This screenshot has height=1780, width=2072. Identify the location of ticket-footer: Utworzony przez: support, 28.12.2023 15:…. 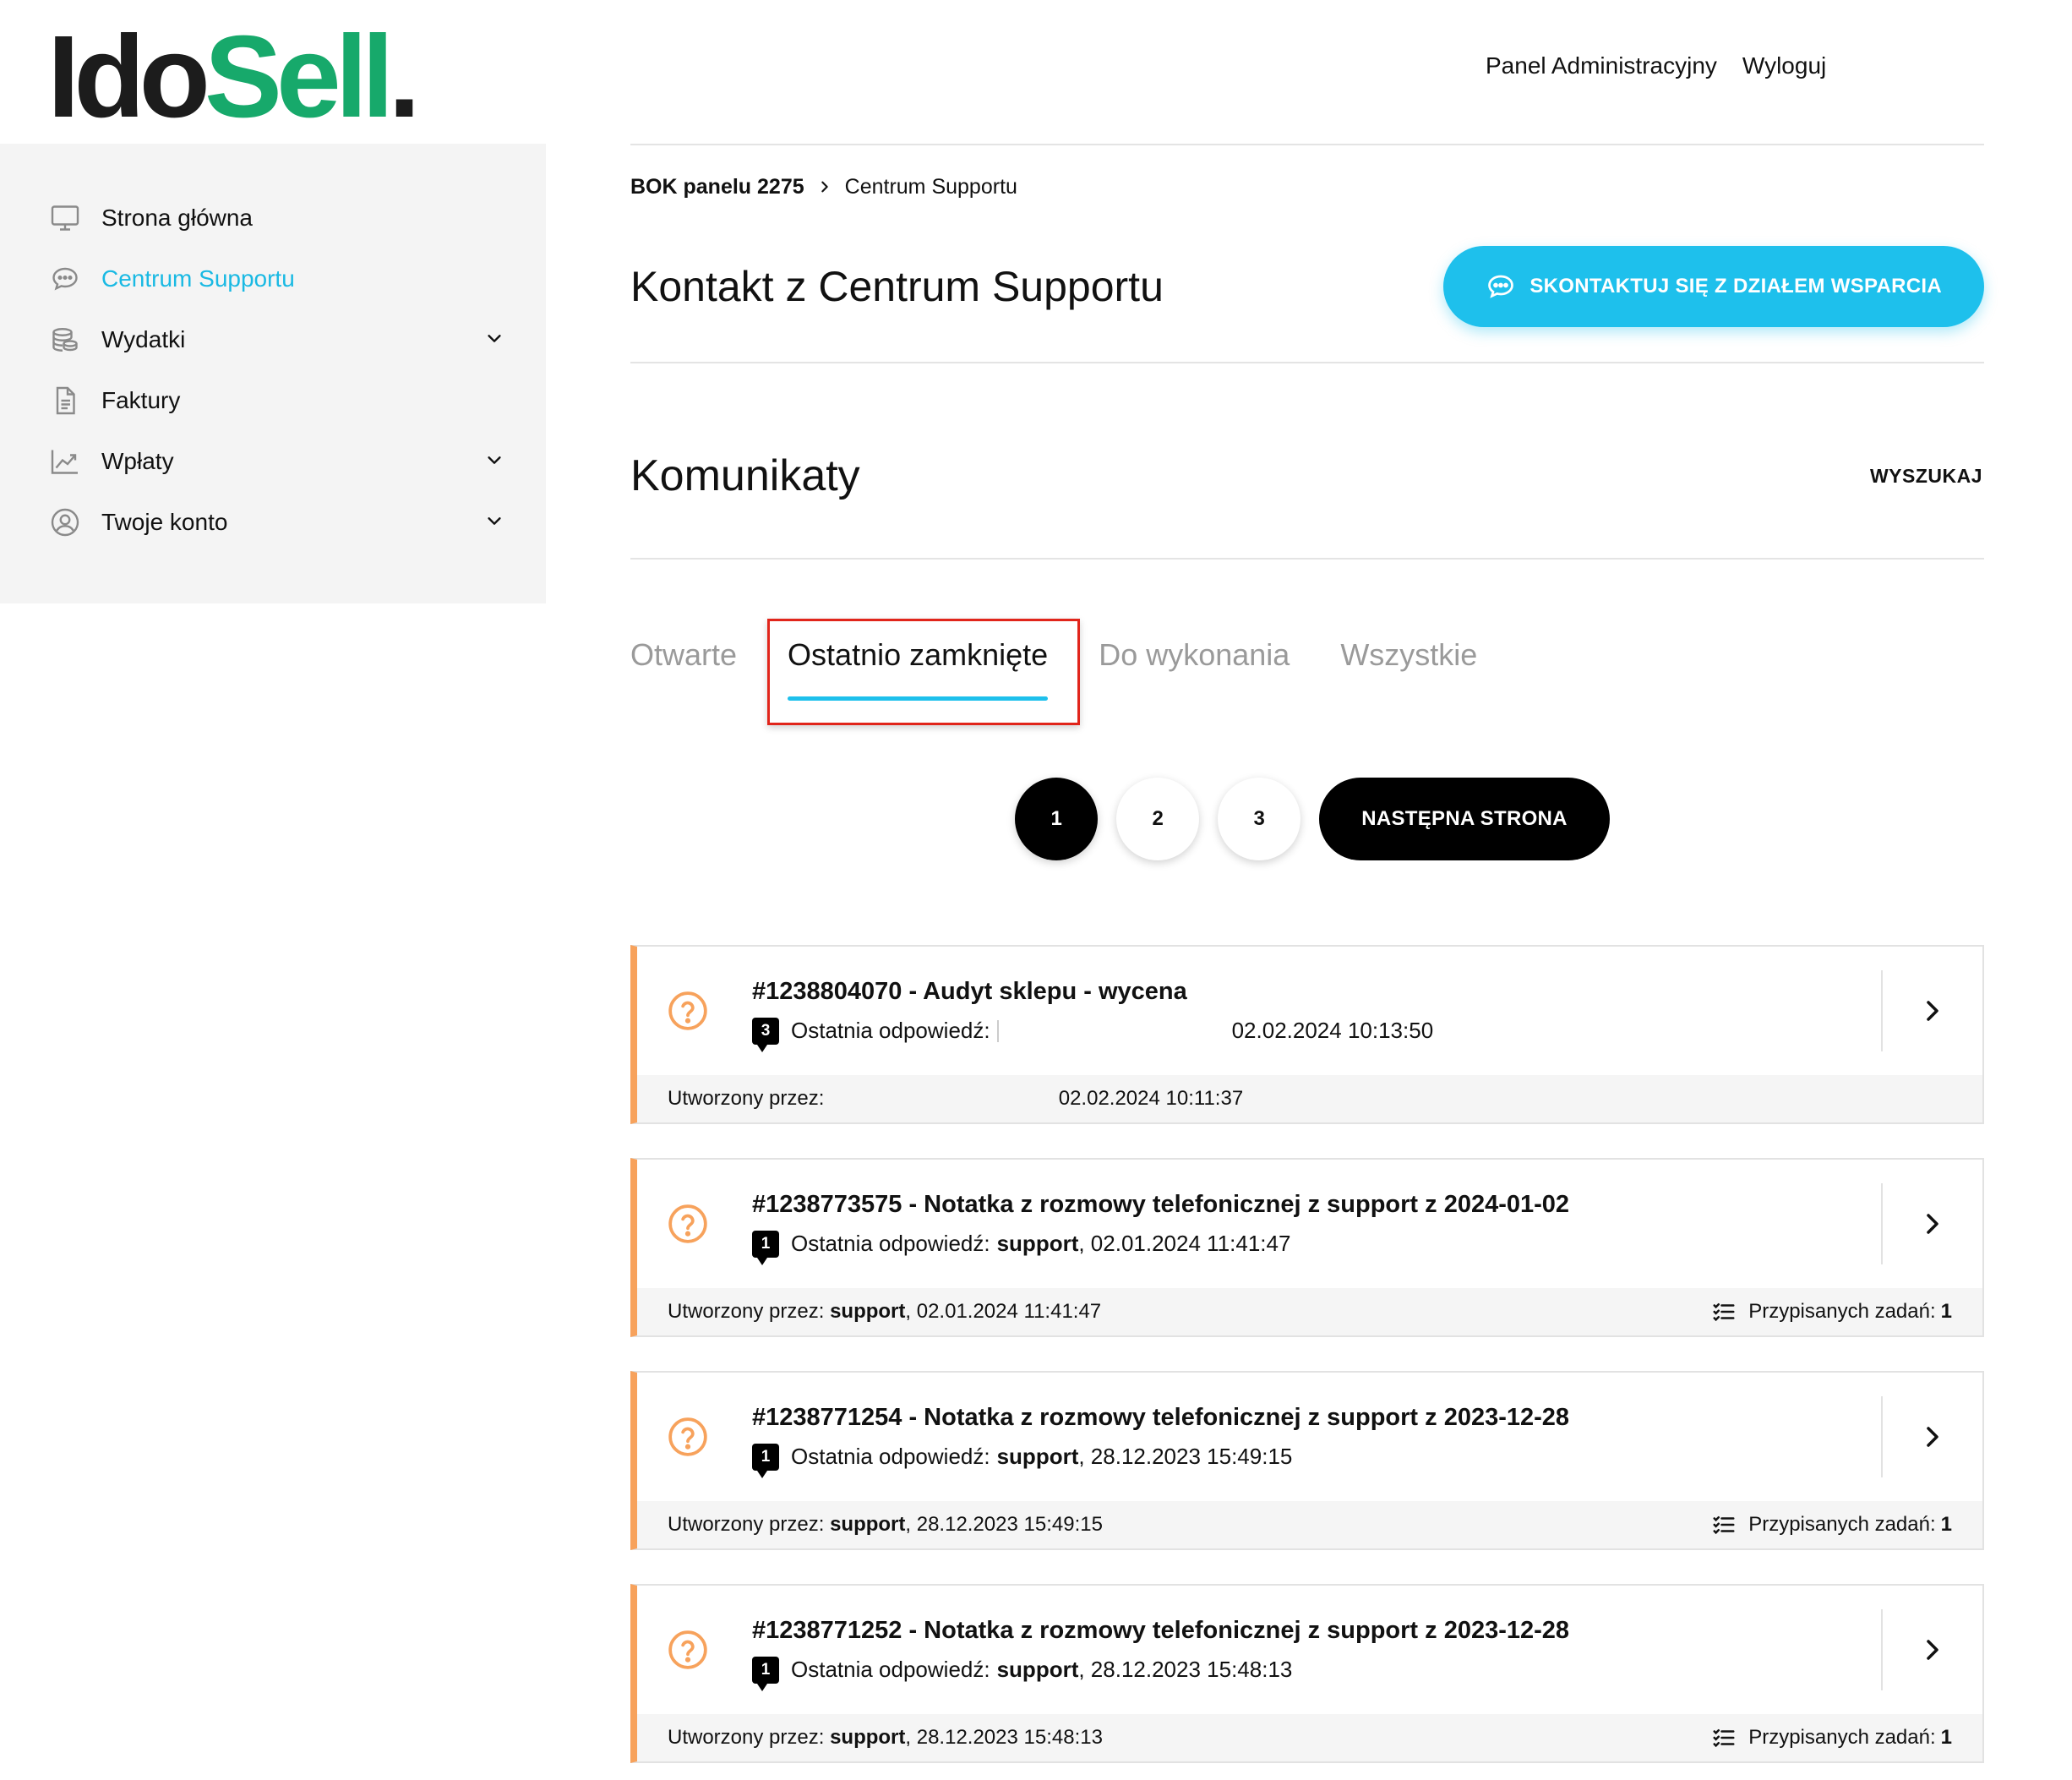
(1309, 1524).